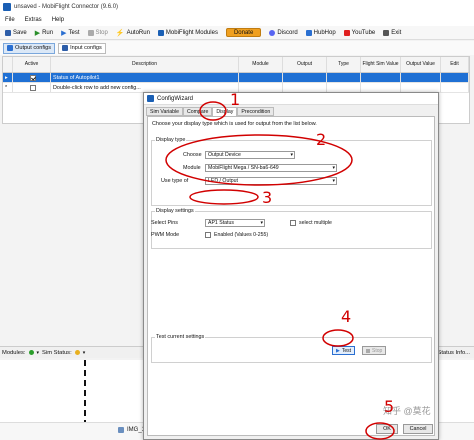  What do you see at coordinates (261, 87) in the screenshot?
I see `module-cell` at bounding box center [261, 87].